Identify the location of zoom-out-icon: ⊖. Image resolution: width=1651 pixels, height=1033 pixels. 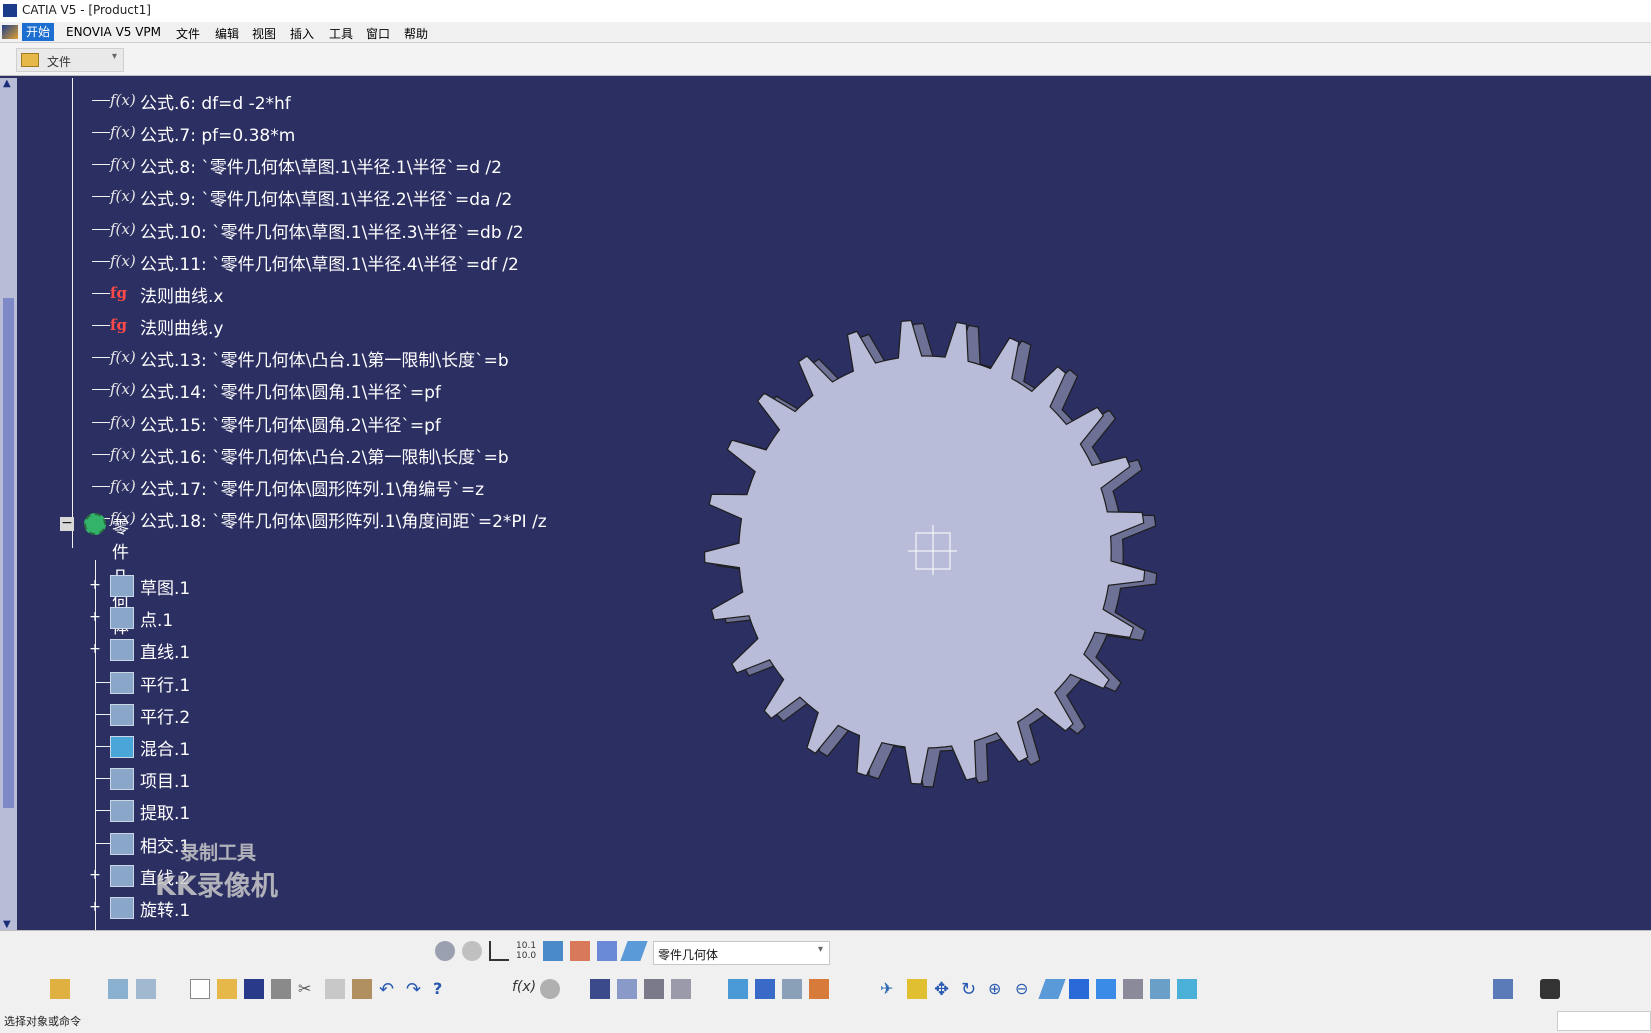
(1025, 989).